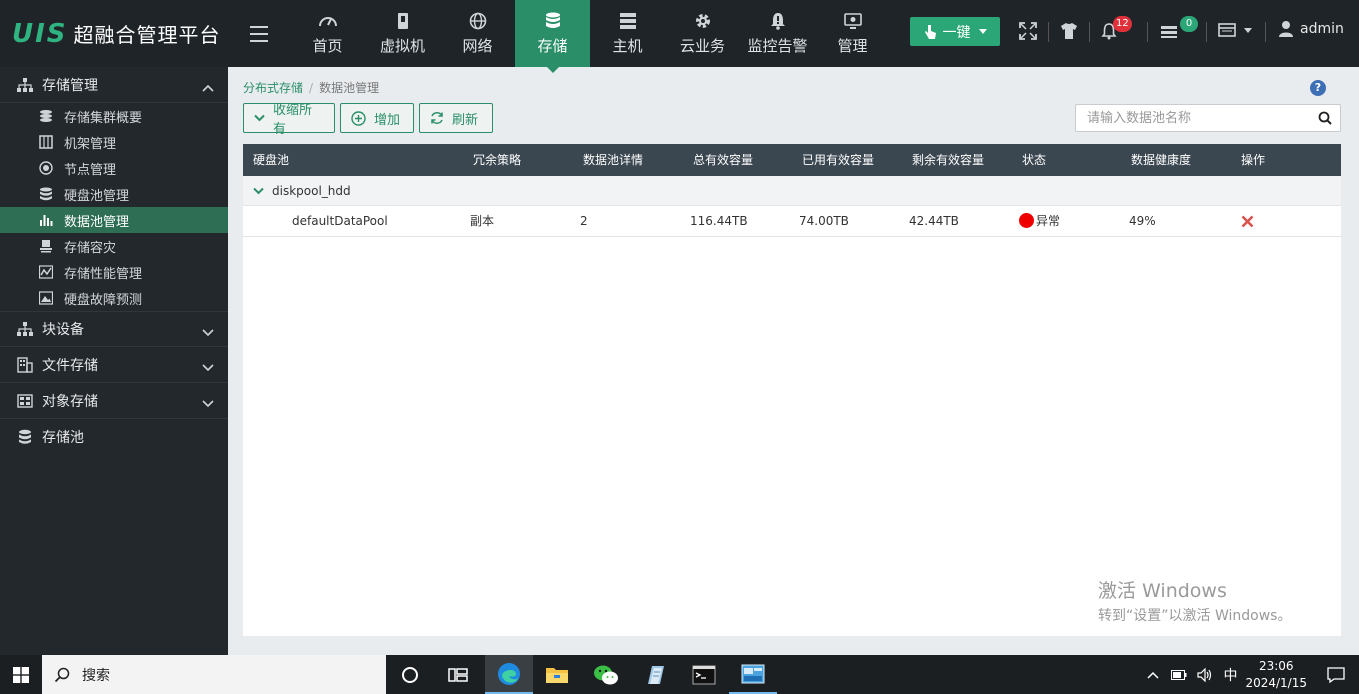 This screenshot has width=1359, height=694. What do you see at coordinates (21, 674) in the screenshot?
I see `start-button` at bounding box center [21, 674].